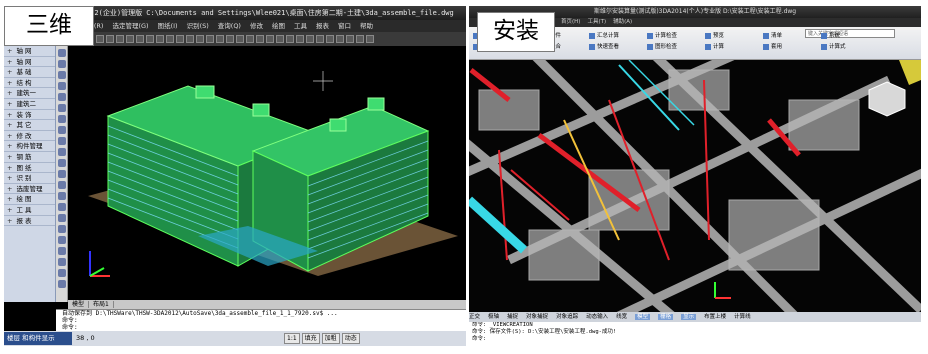  Describe the element at coordinates (715, 317) in the screenshot. I see `status-toggle: 布置上楼` at that location.